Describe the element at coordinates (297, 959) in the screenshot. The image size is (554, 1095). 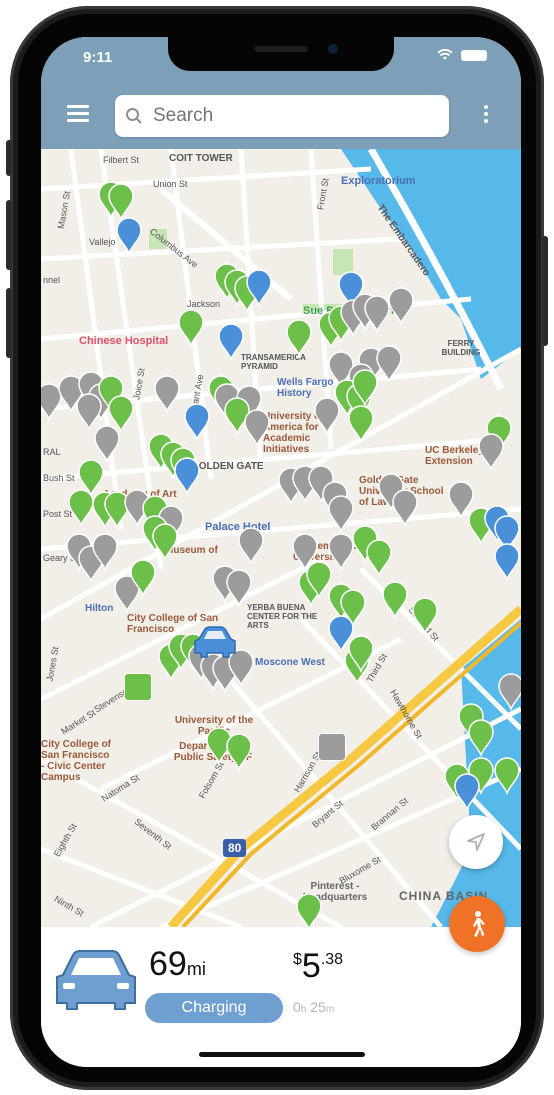
I see `price-currency: $` at that location.